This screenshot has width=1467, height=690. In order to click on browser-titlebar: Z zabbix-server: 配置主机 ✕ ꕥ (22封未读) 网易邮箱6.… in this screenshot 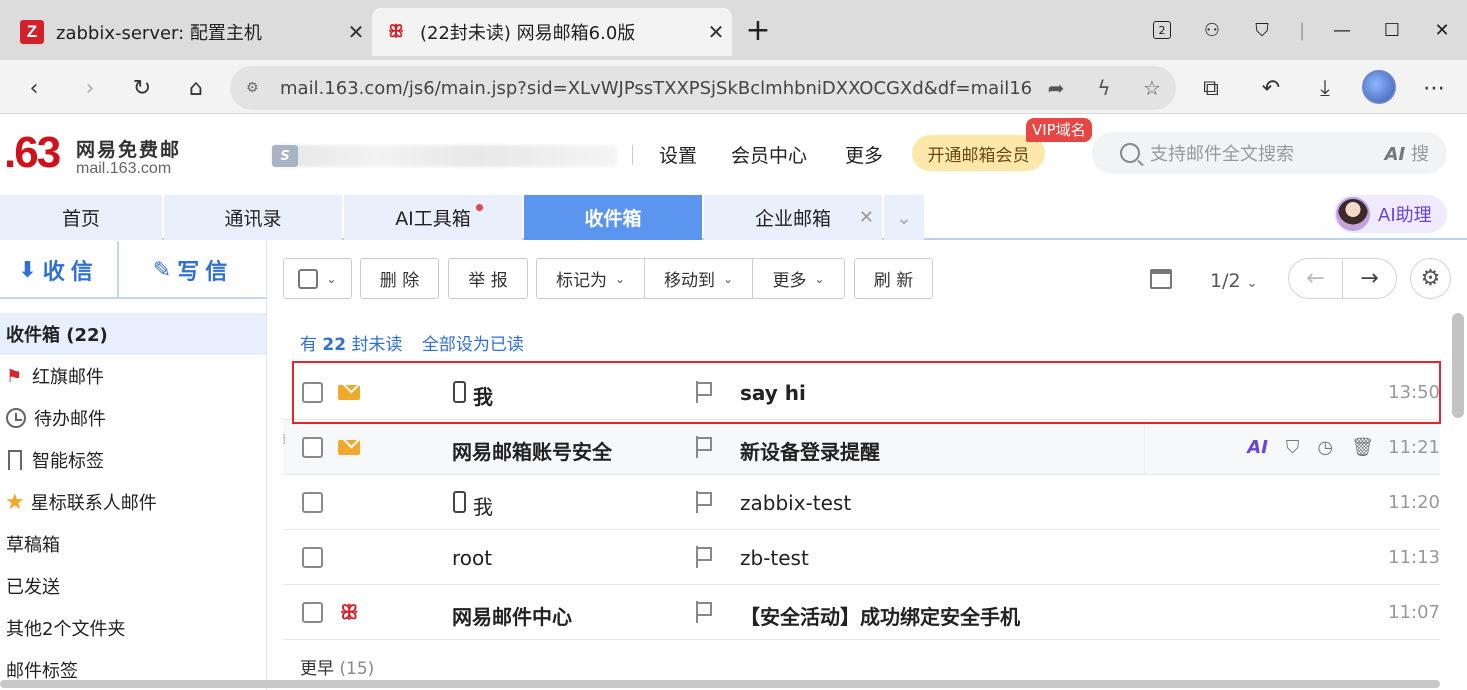, I will do `click(733, 30)`.